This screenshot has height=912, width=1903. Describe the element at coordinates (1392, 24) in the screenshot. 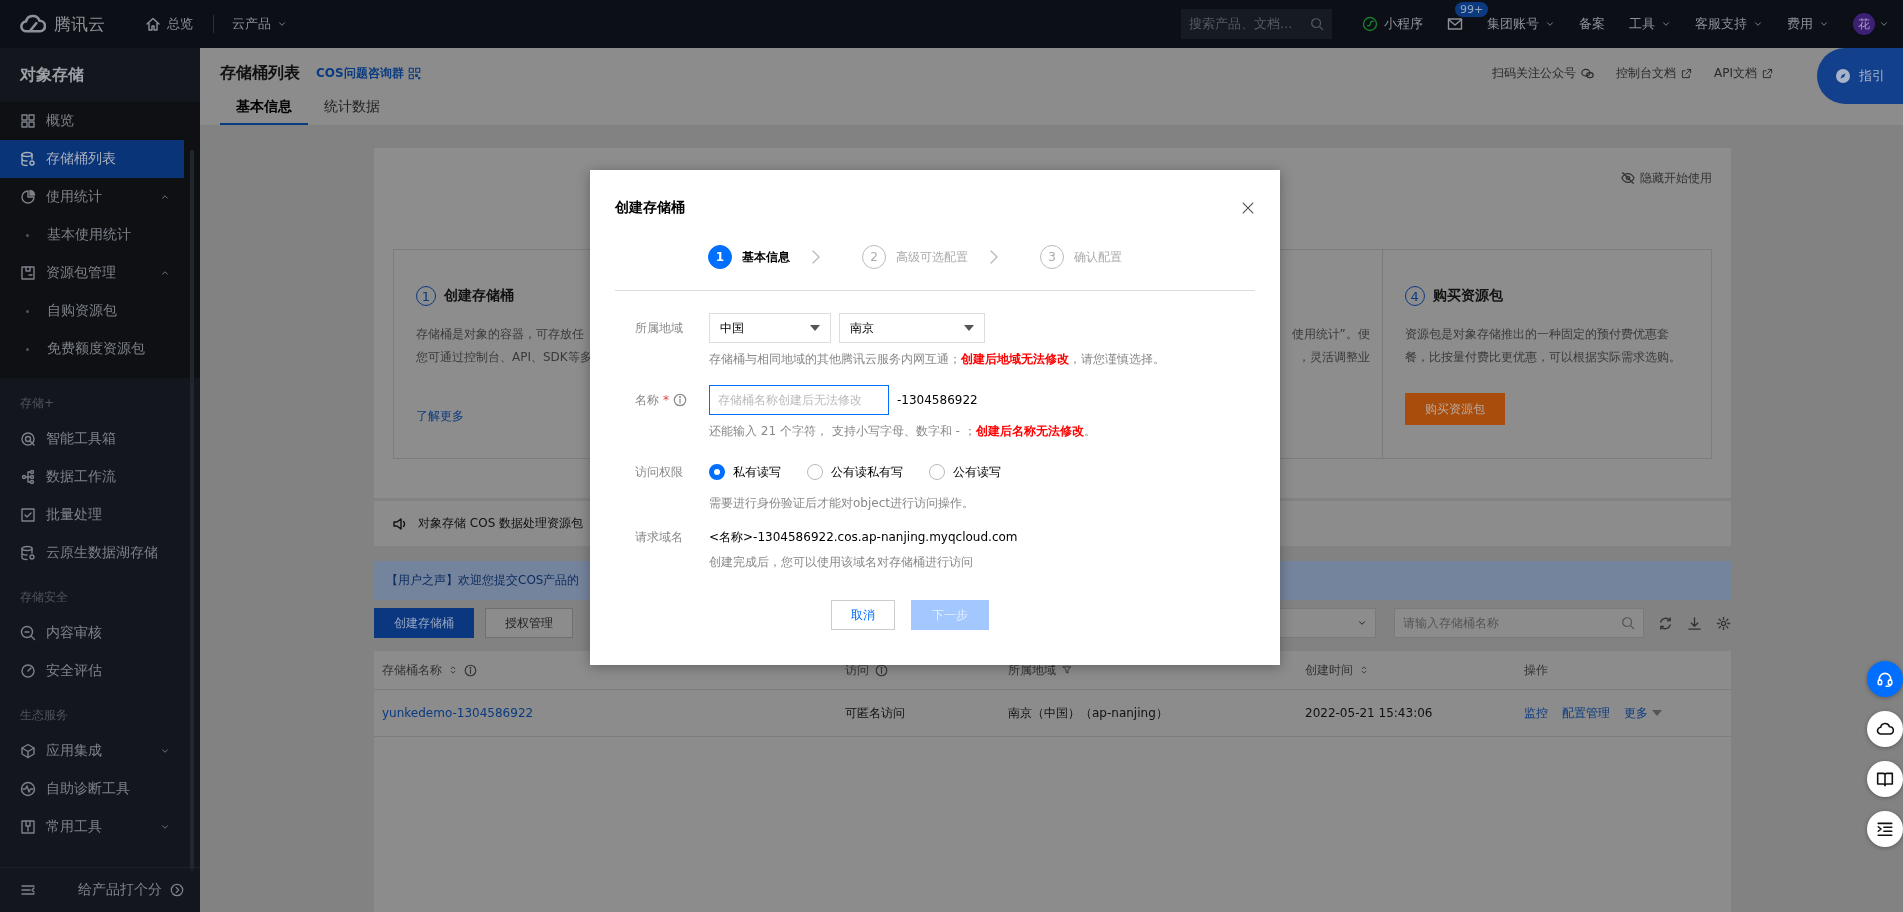

I see `miniapp-link: 小程序` at that location.